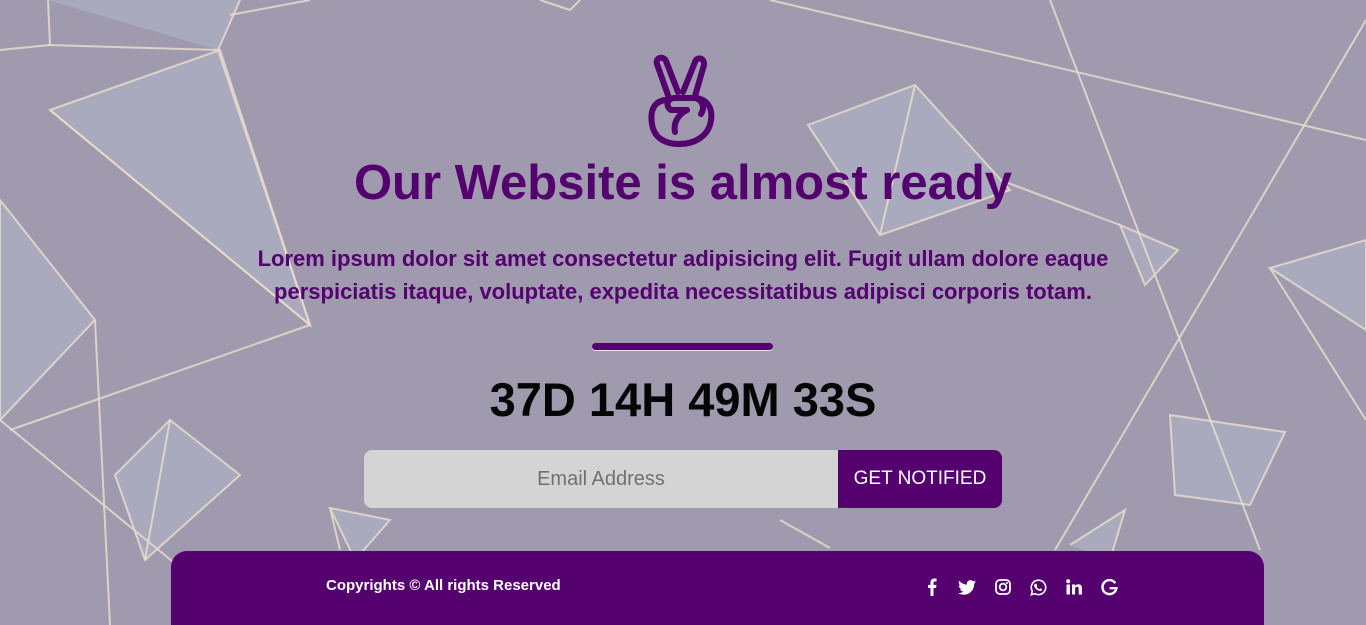  What do you see at coordinates (717, 588) in the screenshot?
I see `footer: Copyrights © All rights Reserved` at bounding box center [717, 588].